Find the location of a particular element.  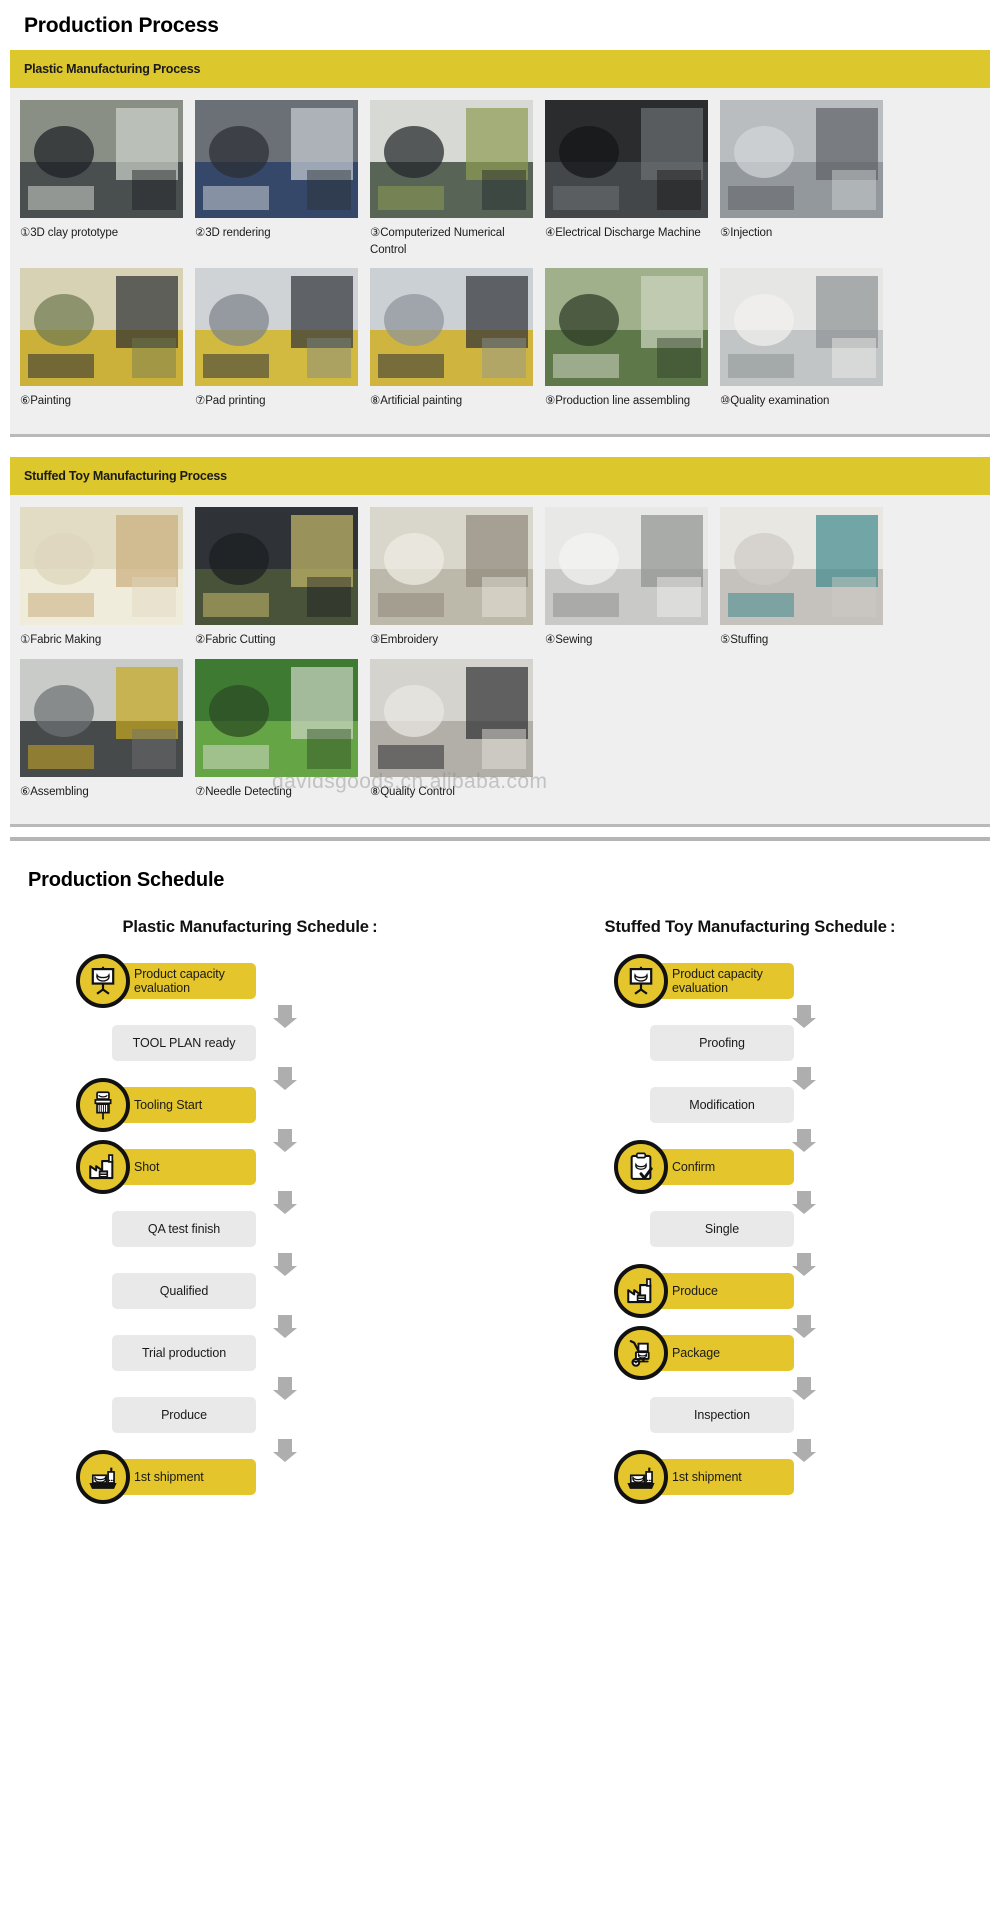

flow-step-label: Trial production is located at coordinates (184, 1353).